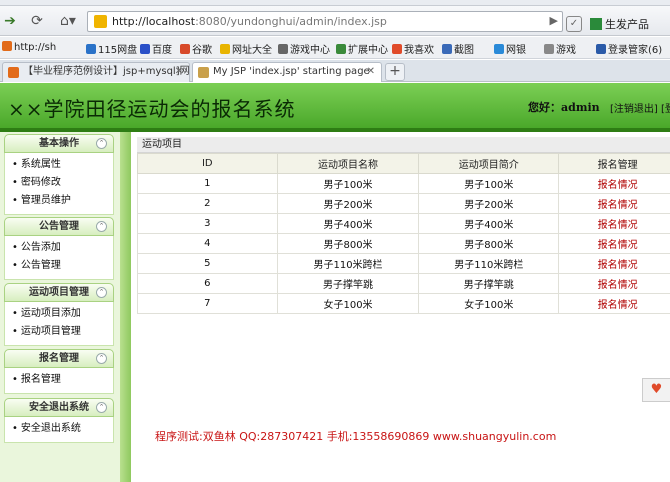 The height and width of the screenshot is (482, 670). I want to click on favorite-item-11: 登录管家(6), so click(629, 48).